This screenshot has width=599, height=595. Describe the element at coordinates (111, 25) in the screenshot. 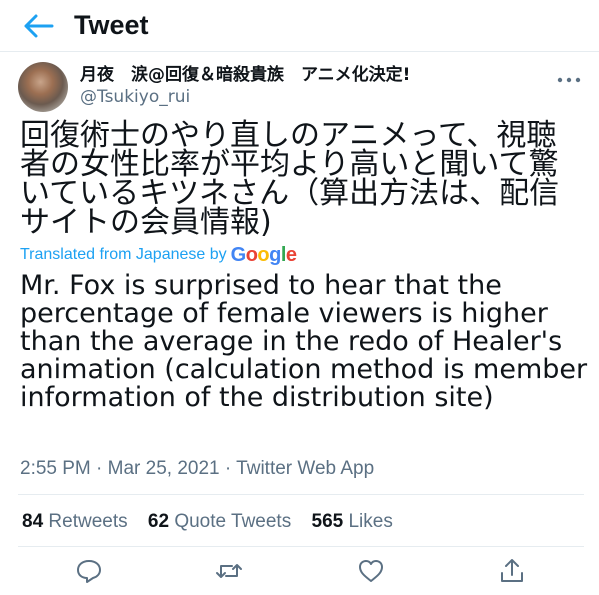

I see `page-title: Tweet` at that location.